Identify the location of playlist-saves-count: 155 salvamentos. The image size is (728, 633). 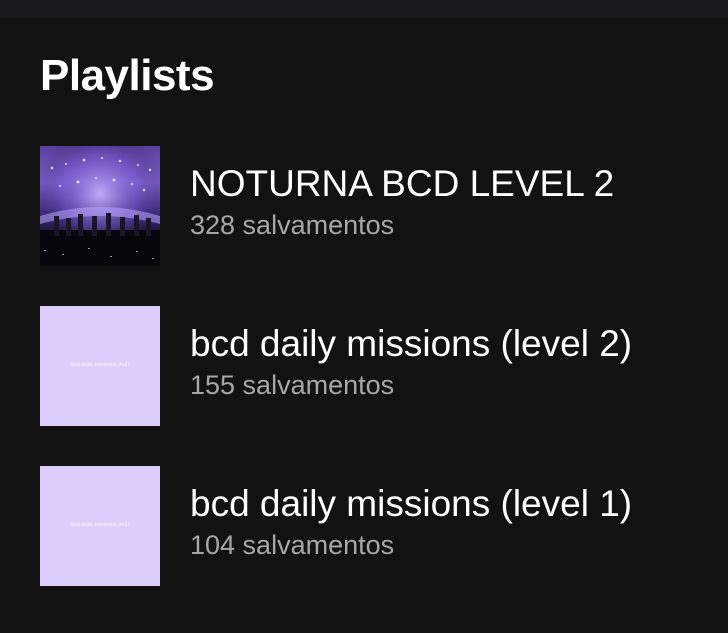
(292, 385).